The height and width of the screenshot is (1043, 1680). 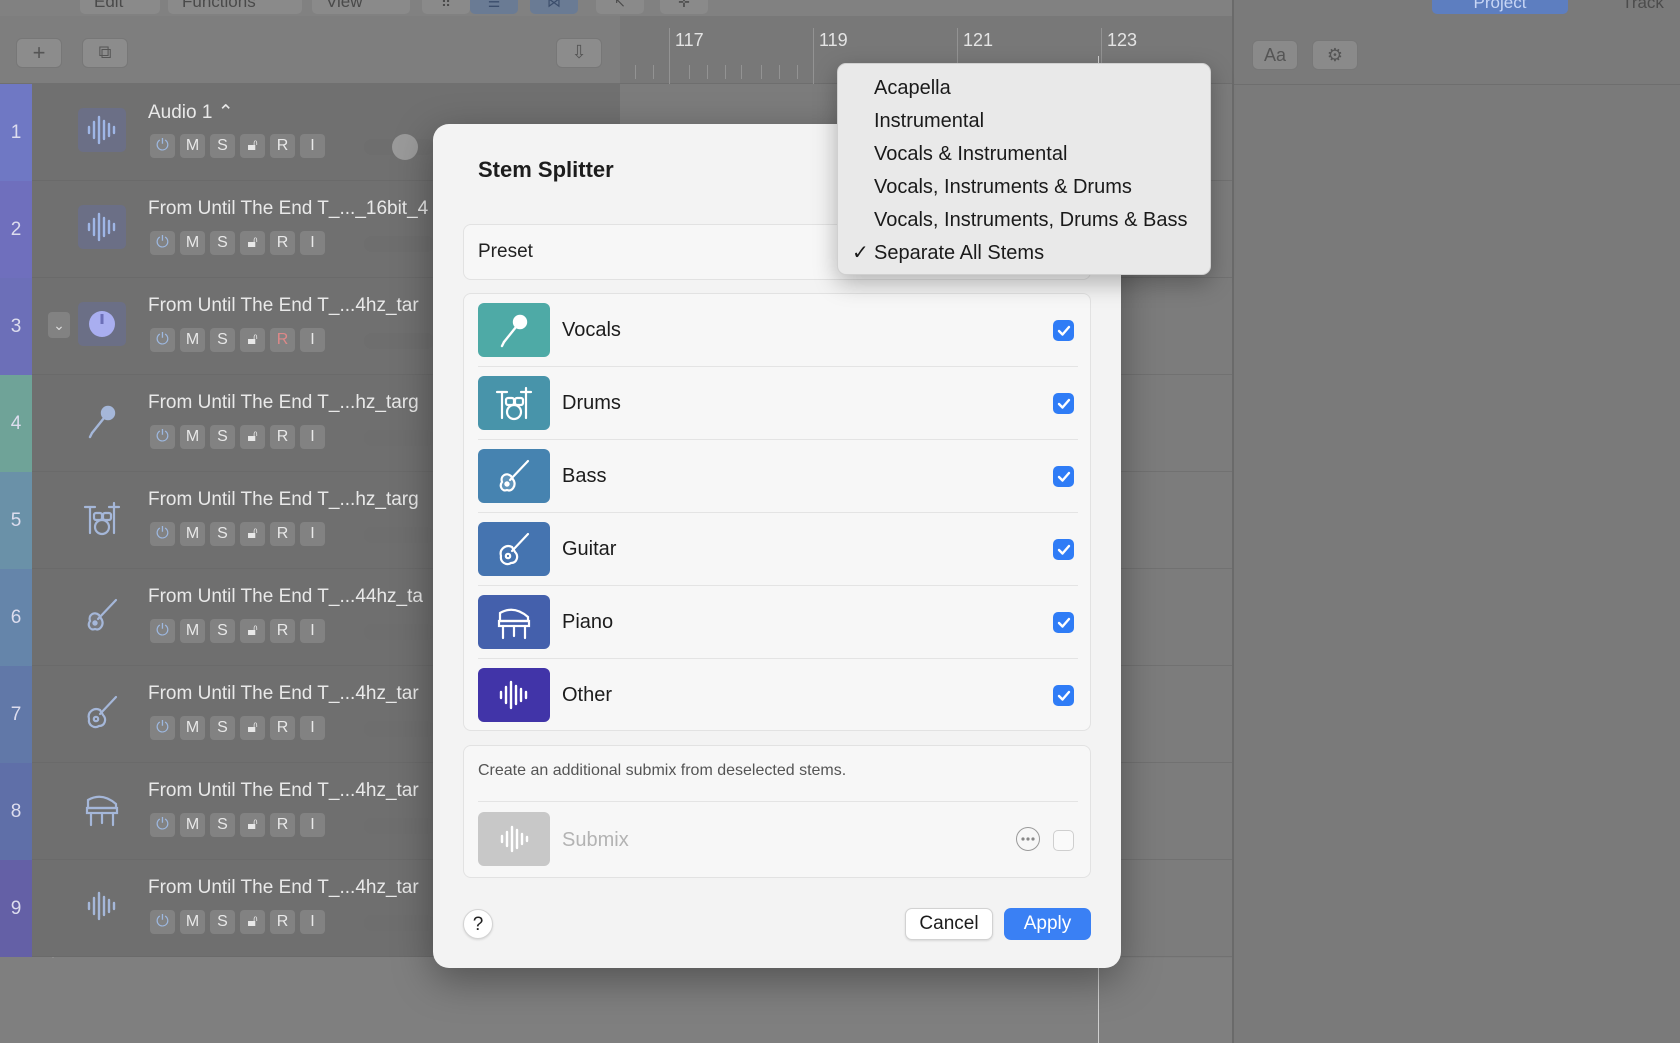 I want to click on disclosure-chevron-icon: ⌄, so click(x=59, y=325).